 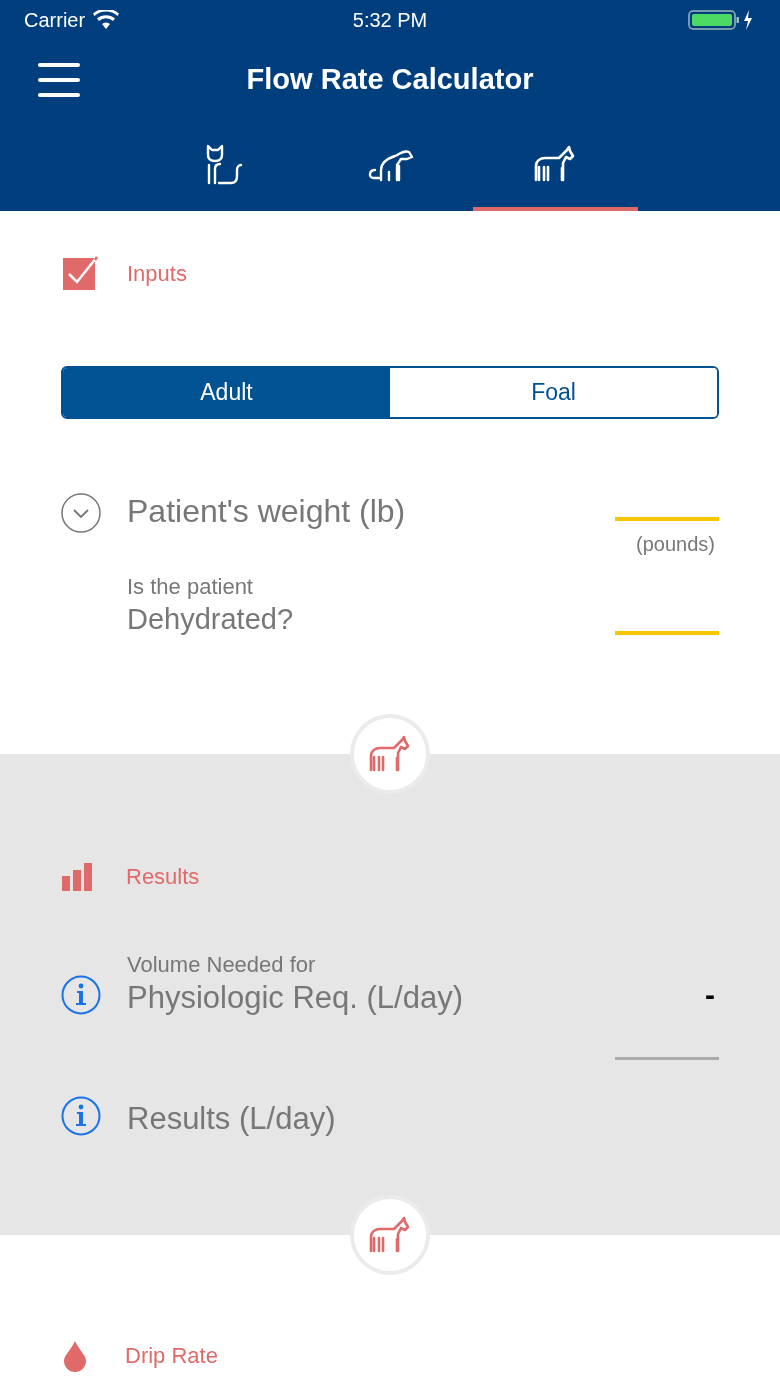 I want to click on clock-time: 5:32 PM, so click(x=390, y=20).